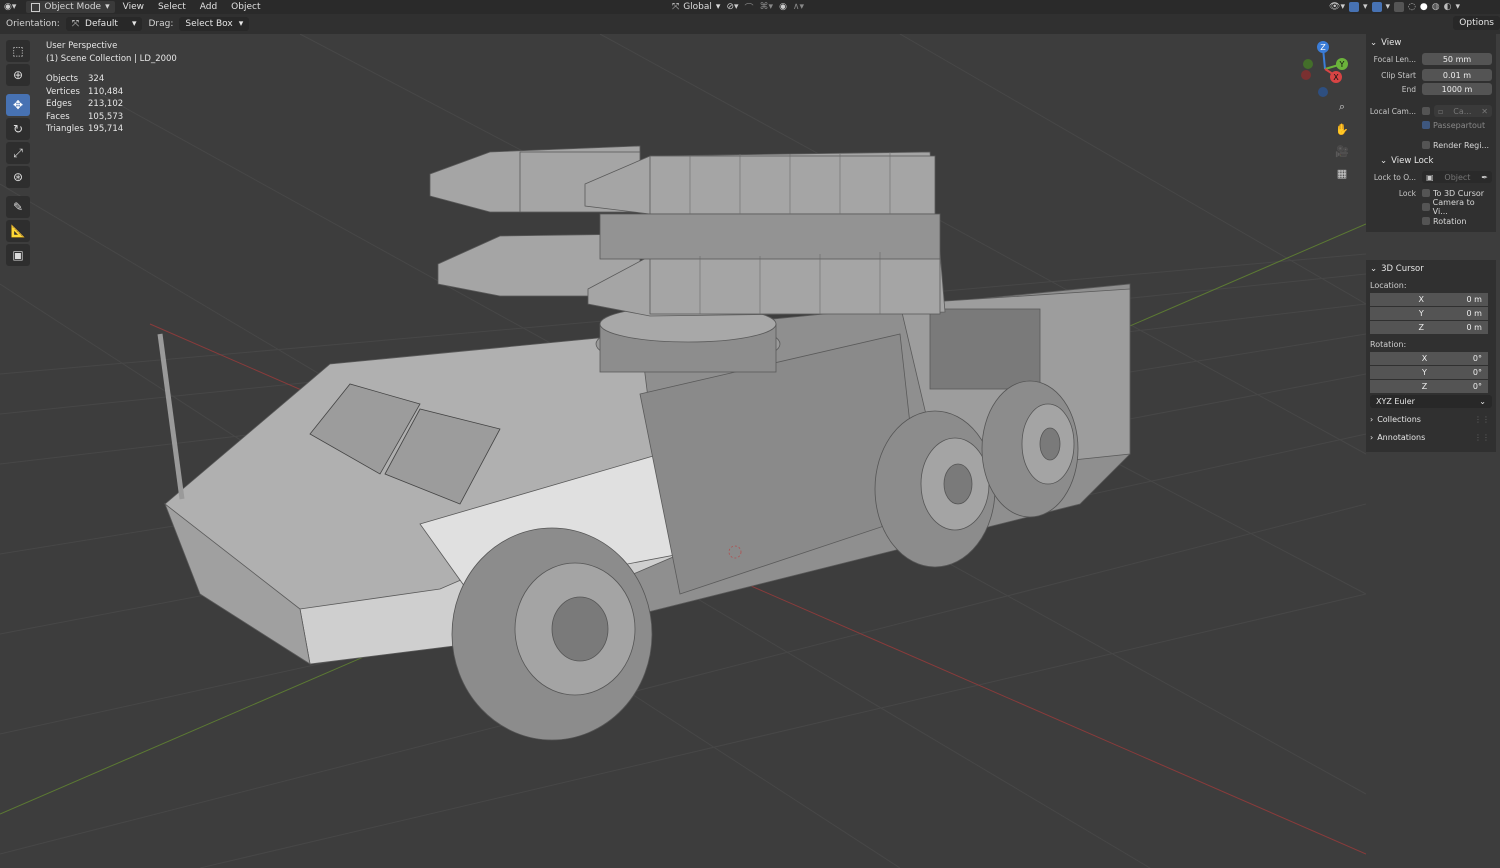  Describe the element at coordinates (798, 7) in the screenshot. I see `falloff-icon: ∧▾` at that location.